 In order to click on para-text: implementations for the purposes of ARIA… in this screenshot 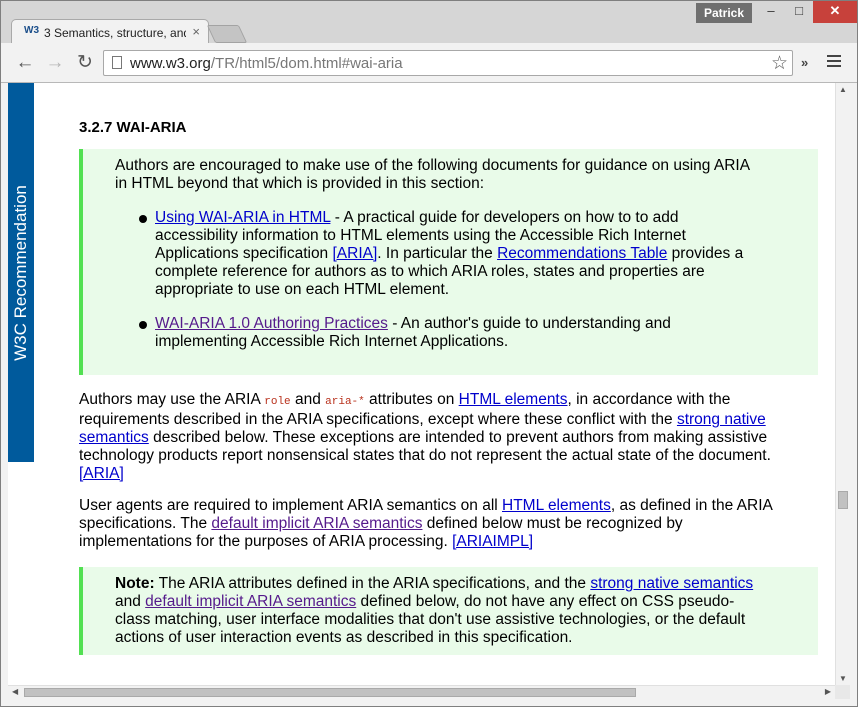, I will do `click(266, 541)`.